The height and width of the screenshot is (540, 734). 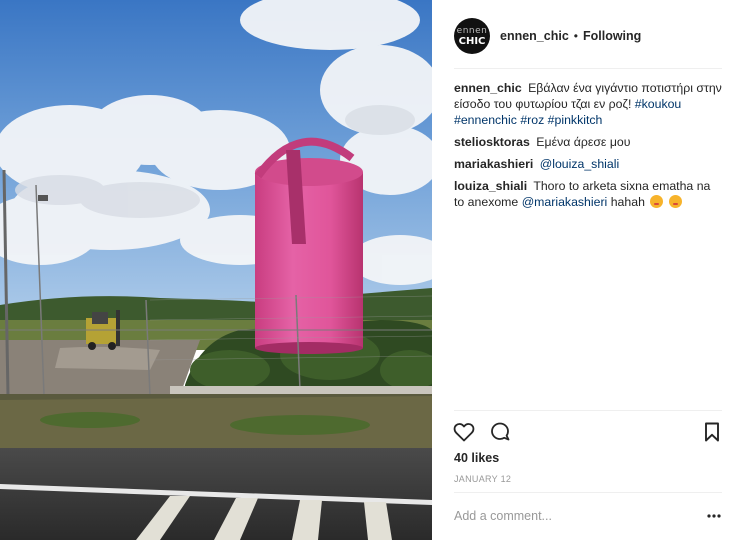 I want to click on caption-username: ennen_chic, so click(x=488, y=88).